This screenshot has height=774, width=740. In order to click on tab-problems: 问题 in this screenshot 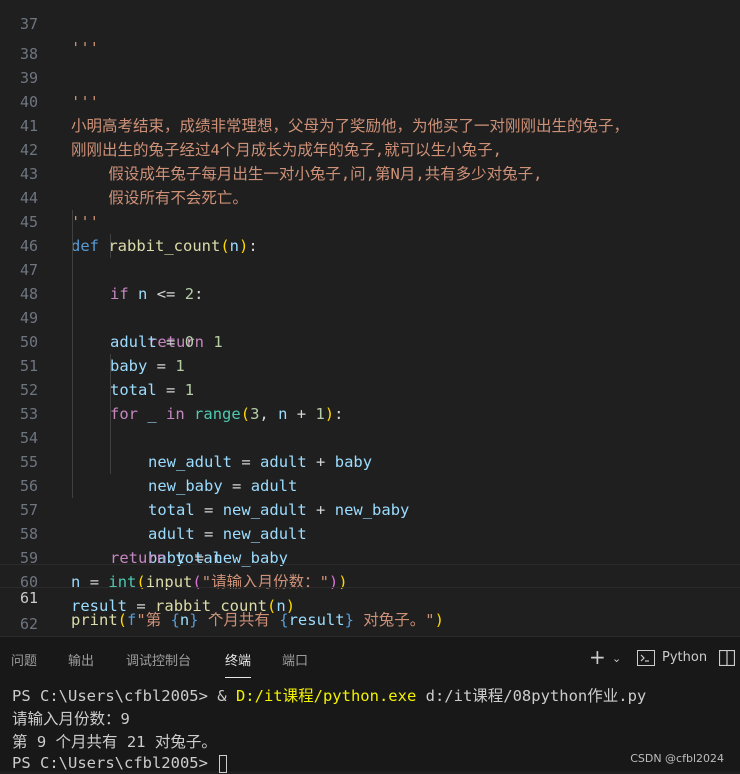, I will do `click(24, 659)`.